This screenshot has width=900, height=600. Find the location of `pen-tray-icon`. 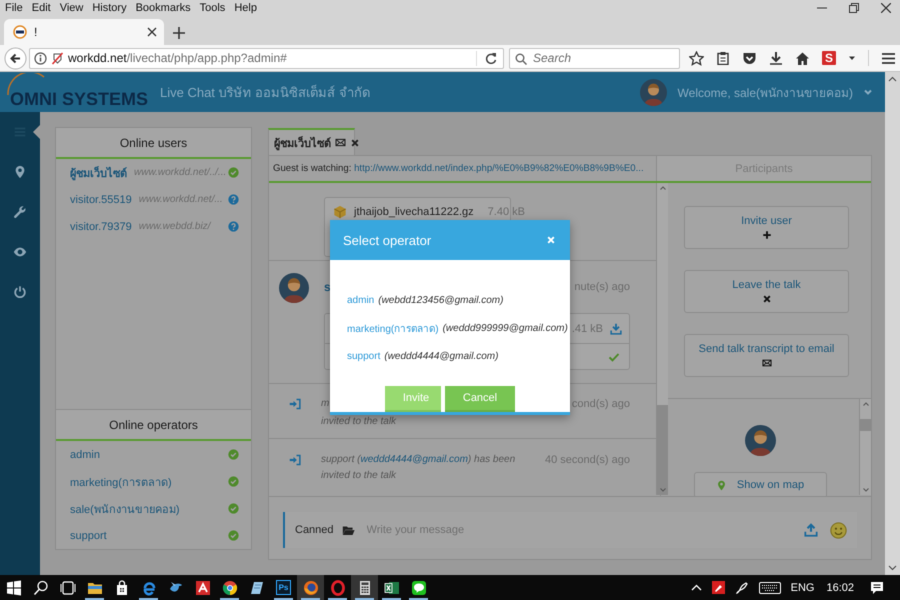

pen-tray-icon is located at coordinates (718, 587).